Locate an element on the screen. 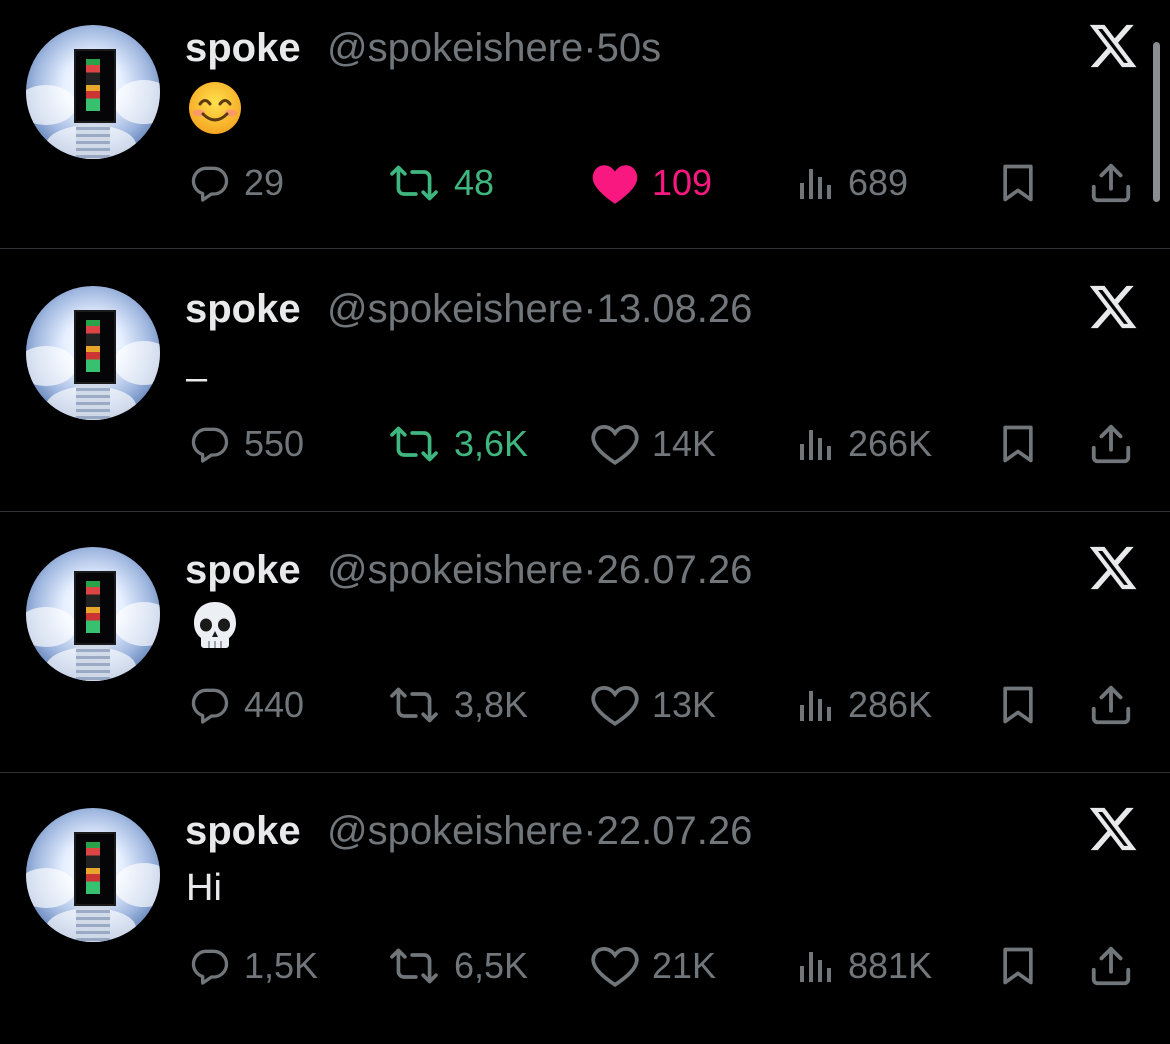 The height and width of the screenshot is (1044, 1170). views-count: 286K is located at coordinates (890, 704).